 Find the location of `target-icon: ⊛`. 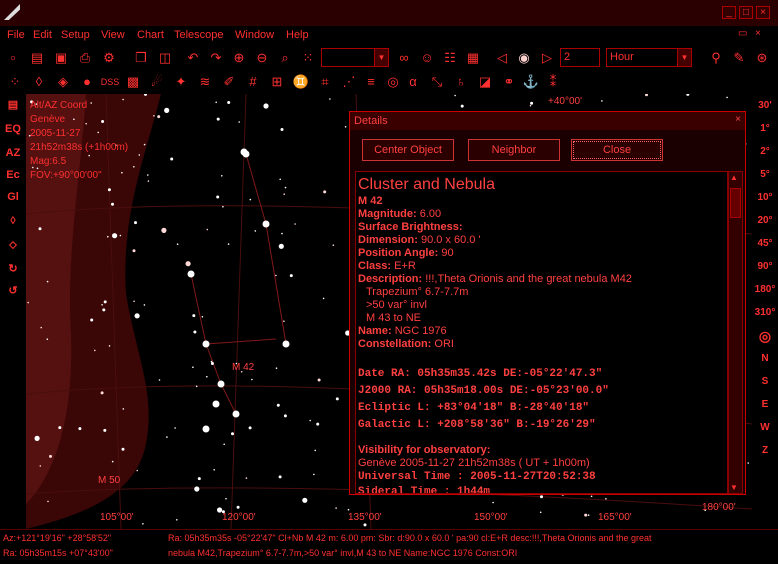

target-icon: ⊛ is located at coordinates (762, 58).